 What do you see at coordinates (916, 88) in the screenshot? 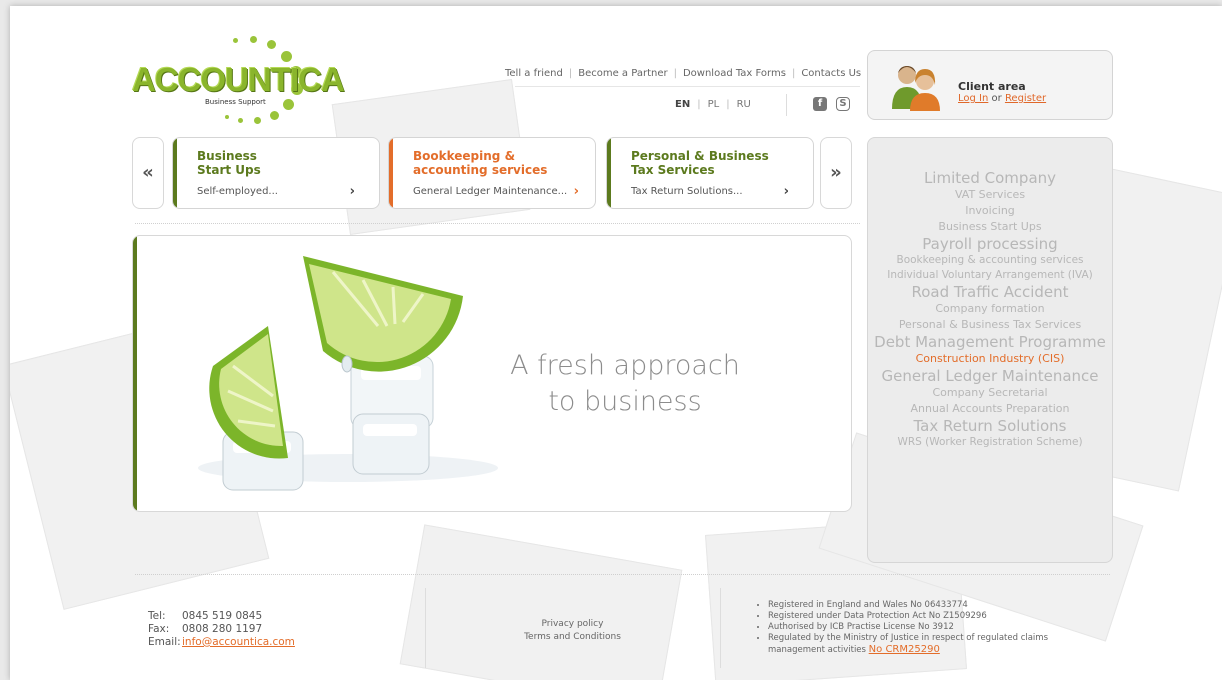
I see `users-icon` at bounding box center [916, 88].